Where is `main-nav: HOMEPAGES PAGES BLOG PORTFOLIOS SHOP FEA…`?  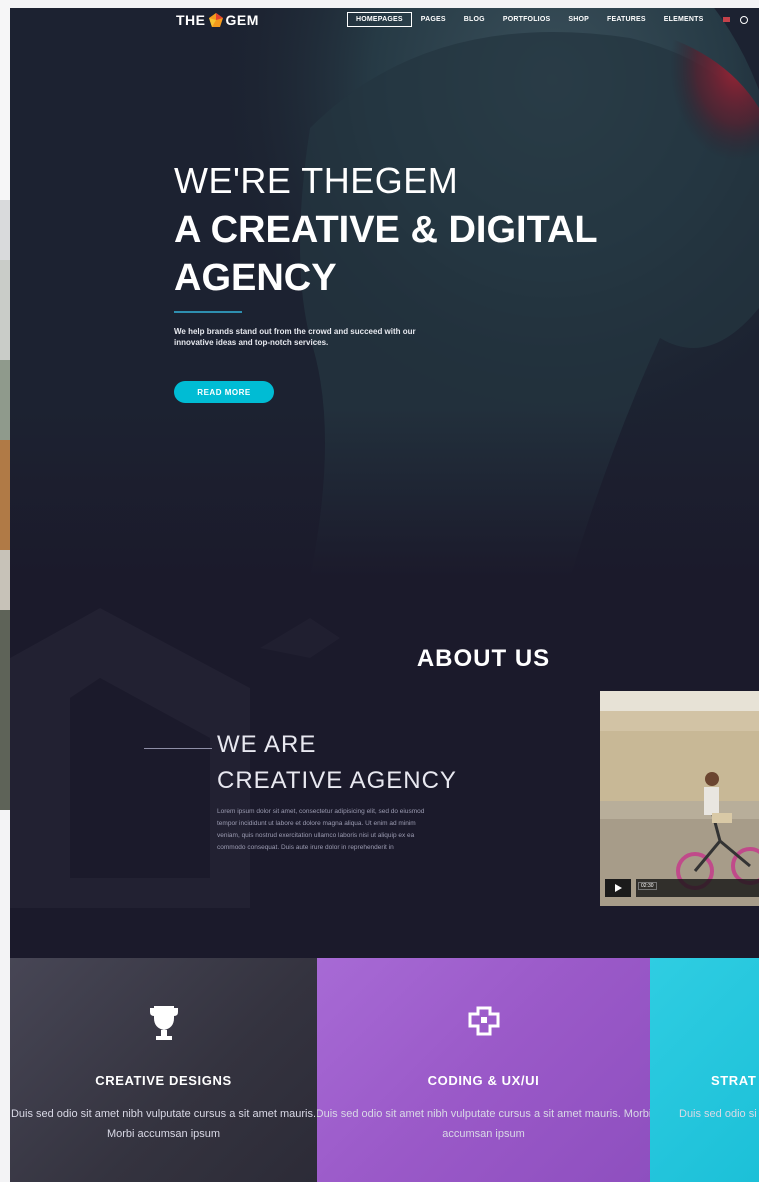
main-nav: HOMEPAGES PAGES BLOG PORTFOLIOS SHOP FEA… is located at coordinates (547, 19).